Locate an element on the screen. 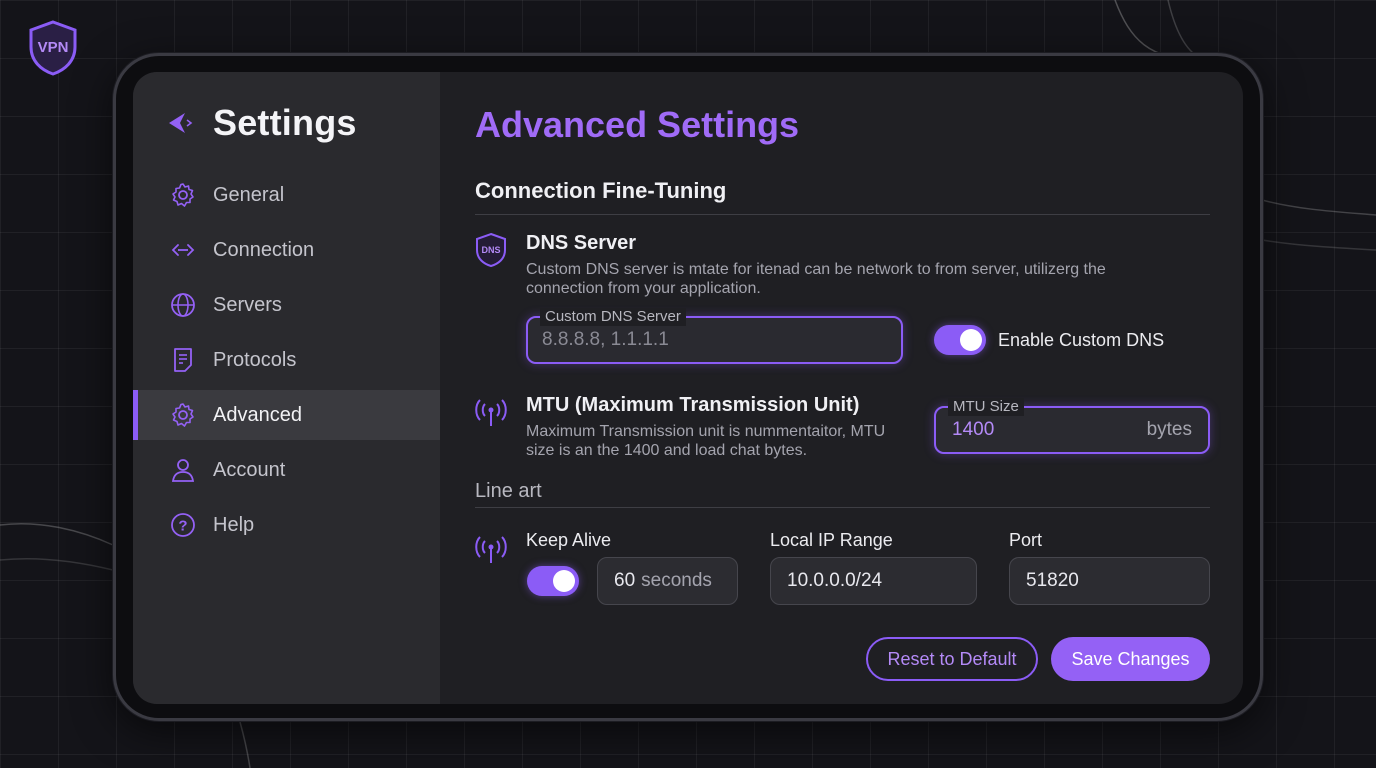 The width and height of the screenshot is (1376, 768). sidebar-item-label: Connection is located at coordinates (264, 249).